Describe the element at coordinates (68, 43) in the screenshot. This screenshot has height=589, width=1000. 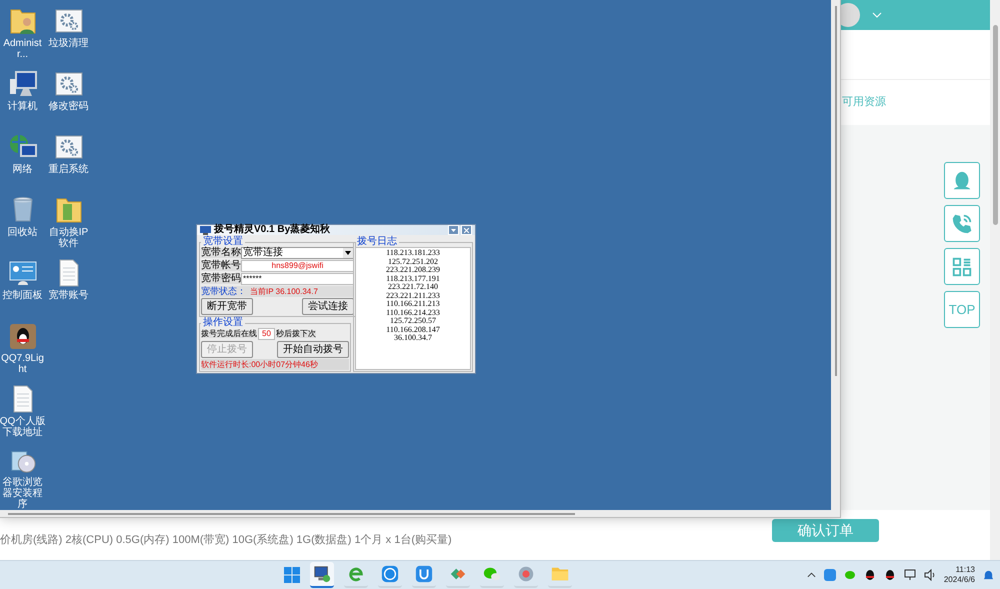
I see `desktop-icon-label: 垃圾清理` at that location.